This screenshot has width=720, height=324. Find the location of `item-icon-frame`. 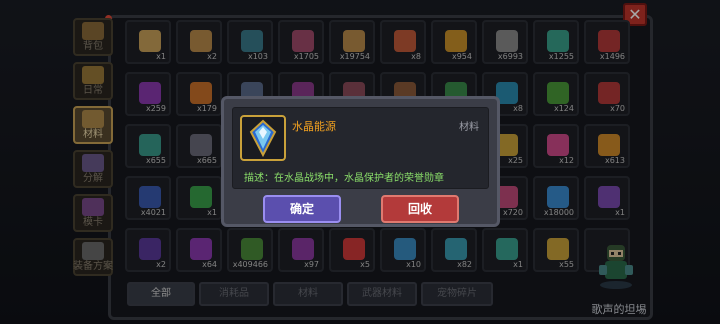

item-icon-frame is located at coordinates (263, 138).